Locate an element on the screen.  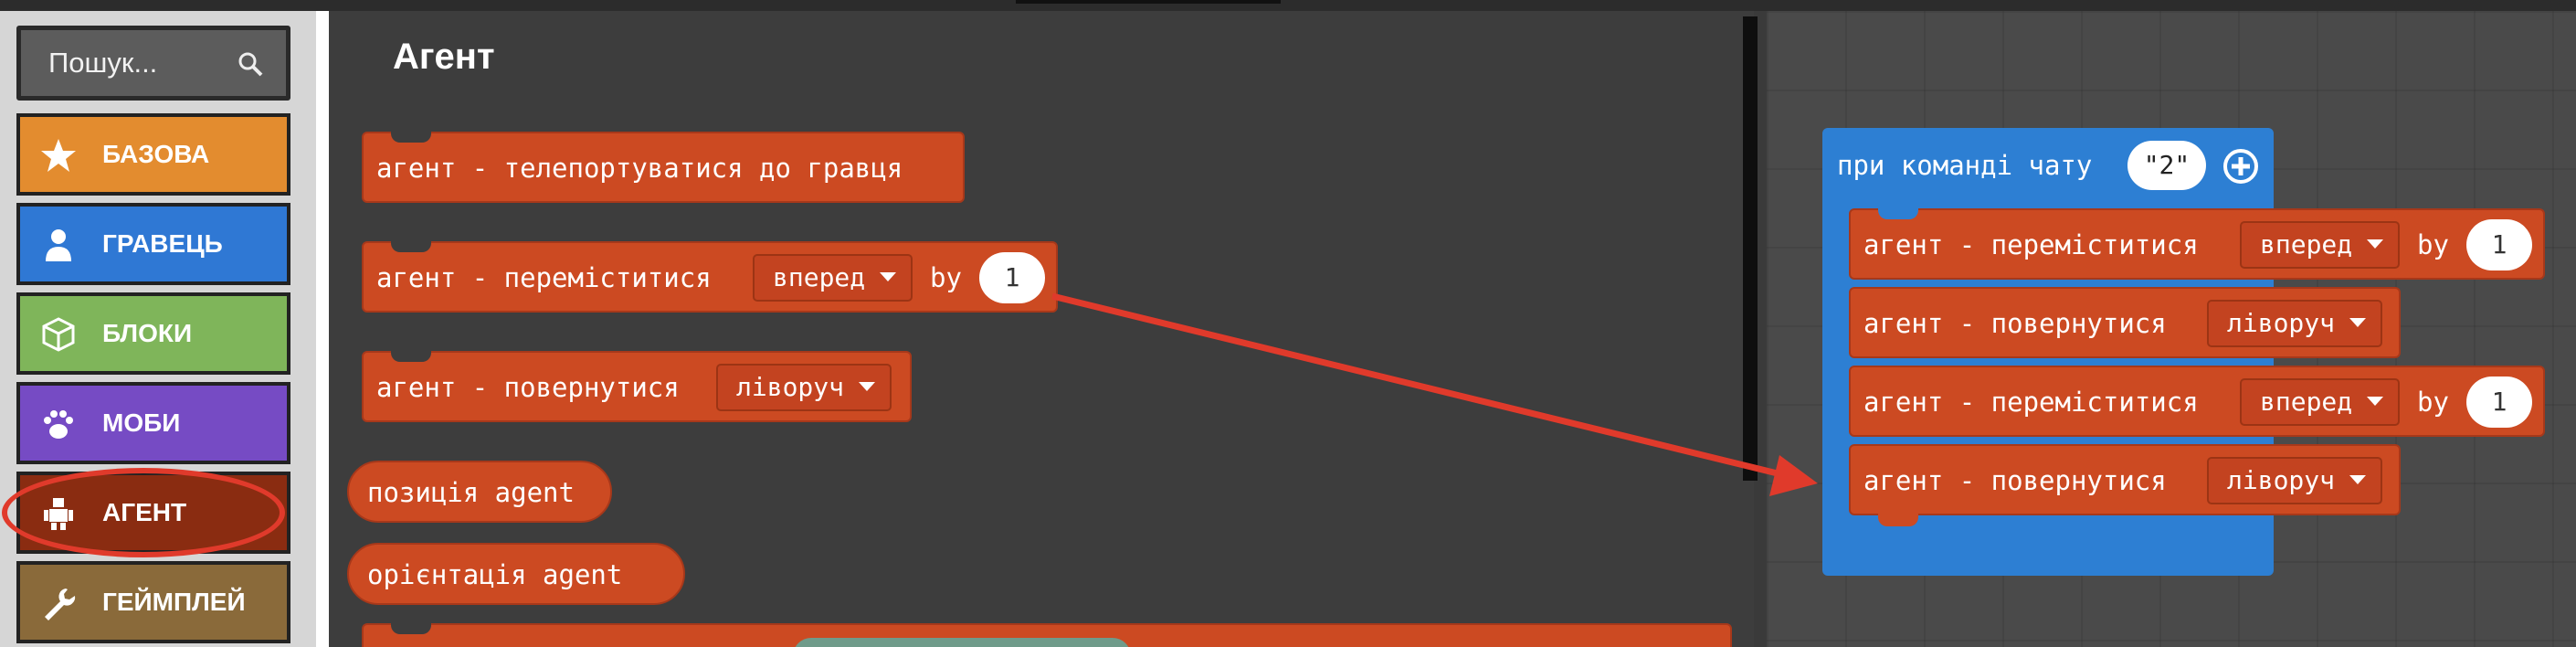
annotation-arrow is located at coordinates (1434, 394).